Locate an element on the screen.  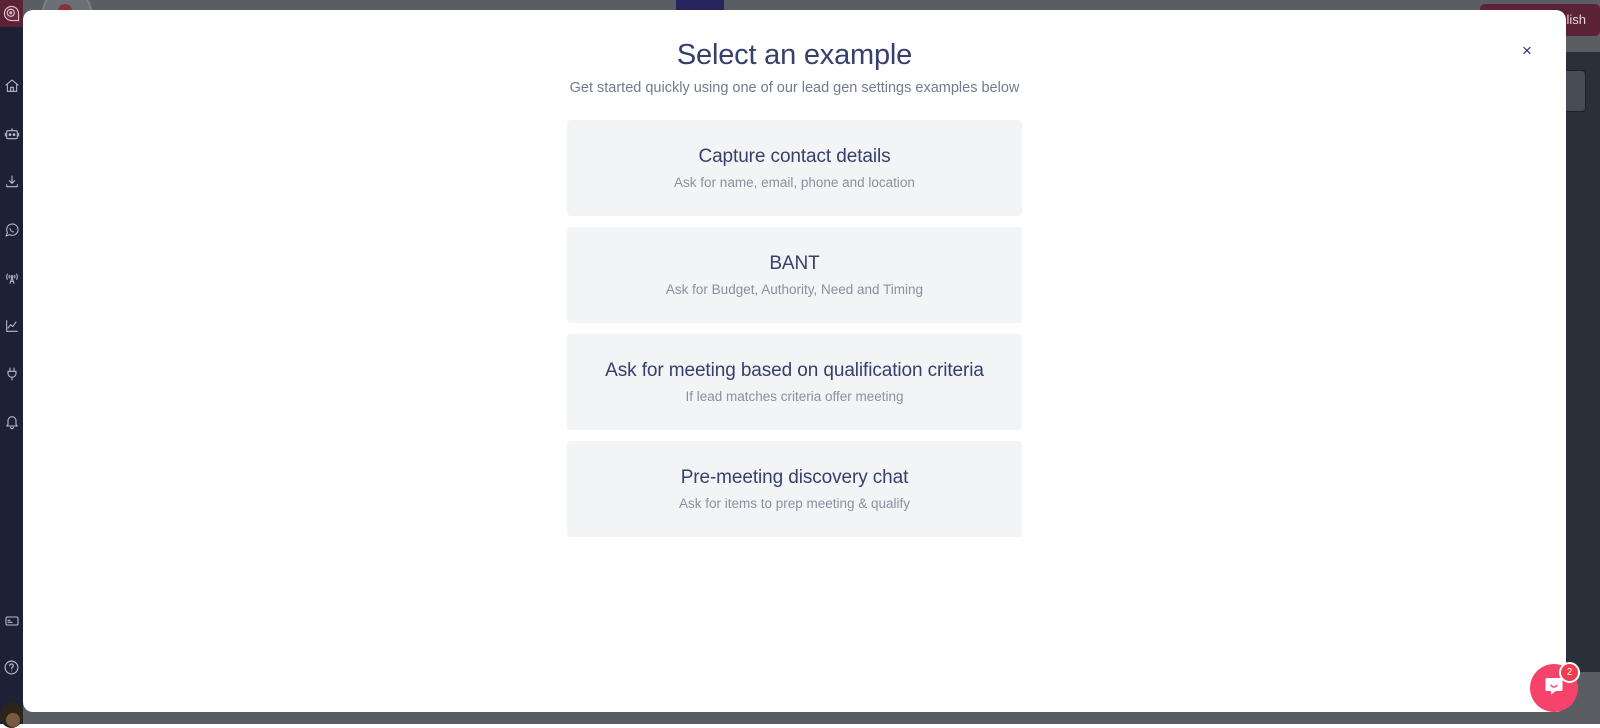
sidebar-item-inbox is located at coordinates (11, 182).